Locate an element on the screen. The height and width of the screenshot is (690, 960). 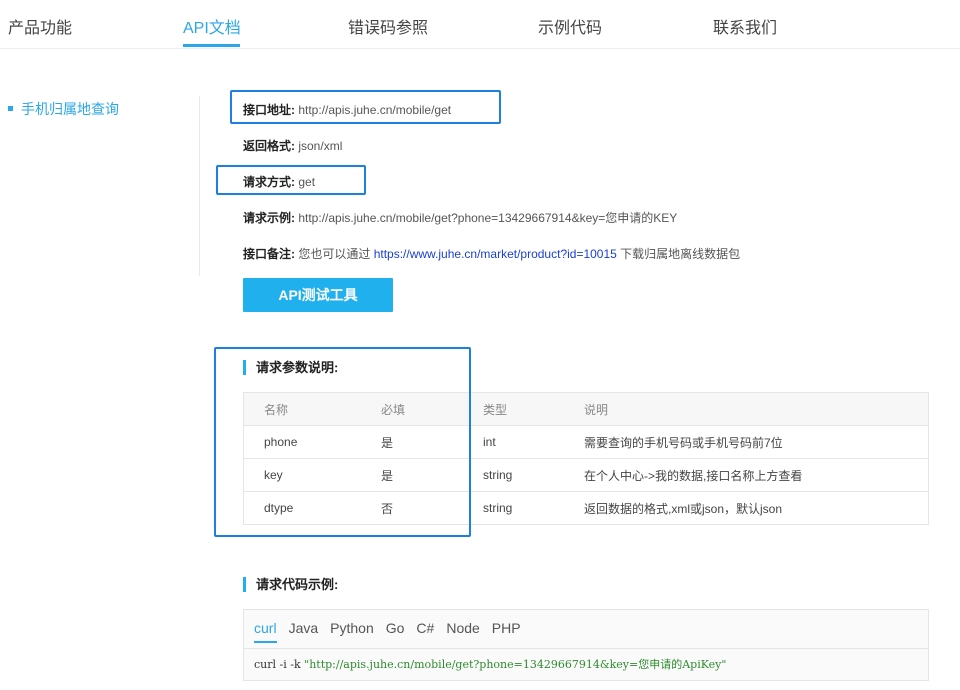
param-name: dtype is located at coordinates (312, 508).